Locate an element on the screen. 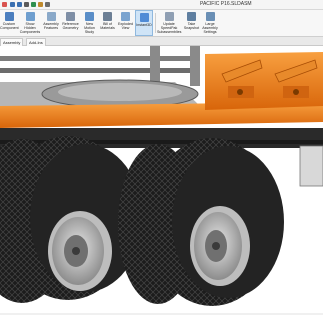  button-label: Take Snapshot is located at coordinates (191, 26).